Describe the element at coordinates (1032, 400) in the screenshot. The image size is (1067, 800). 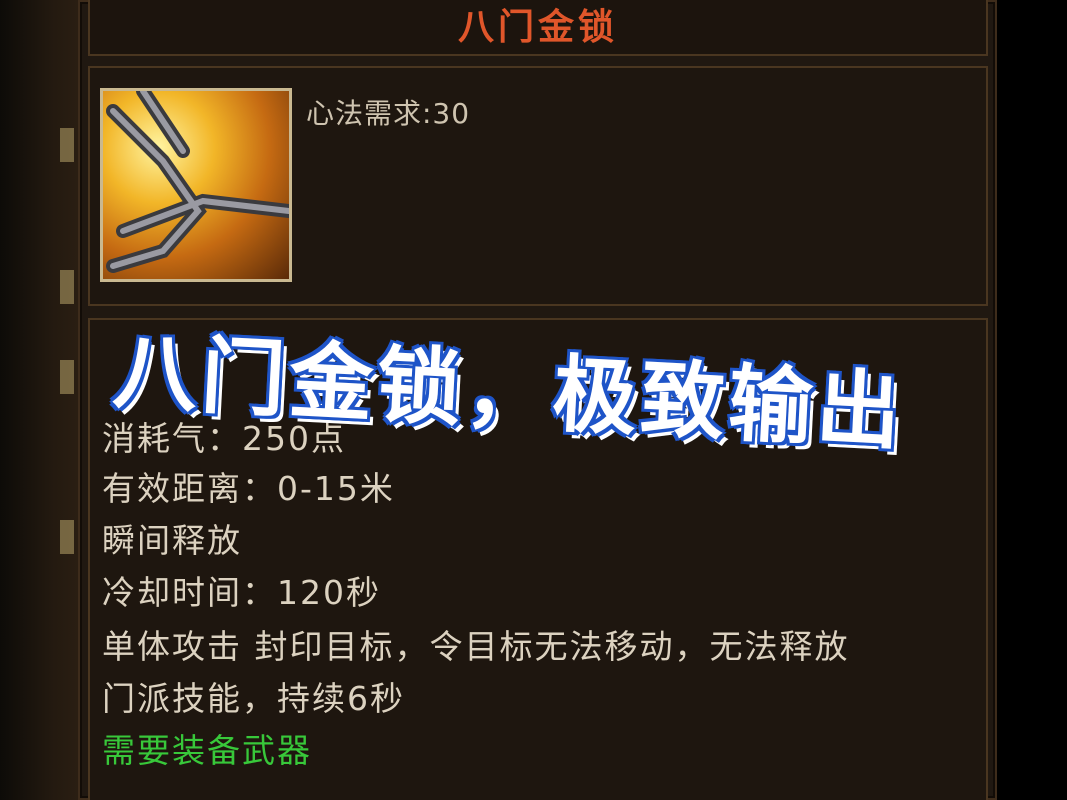
I see `right-dark-edge` at that location.